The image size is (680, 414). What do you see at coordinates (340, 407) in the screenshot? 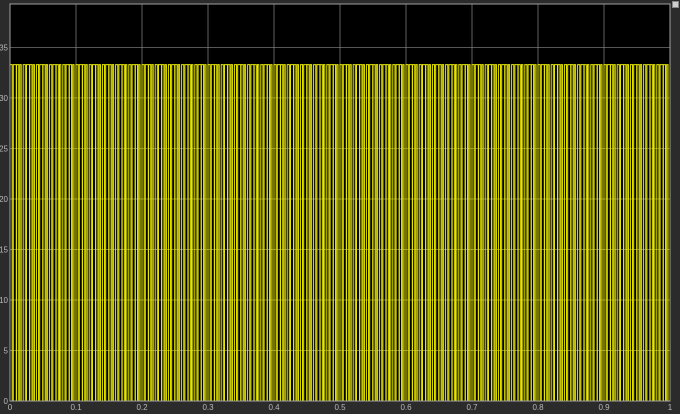
I see `x-tick-label: 0.5` at bounding box center [340, 407].